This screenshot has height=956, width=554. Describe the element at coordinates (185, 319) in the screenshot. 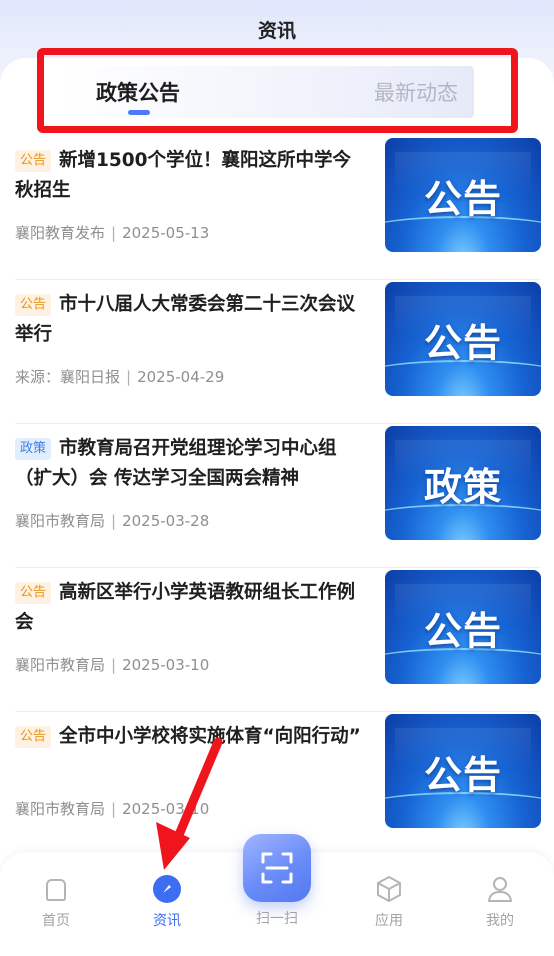

I see `news-title-text: 市十八届人大常委会第二十三次会议举行` at that location.